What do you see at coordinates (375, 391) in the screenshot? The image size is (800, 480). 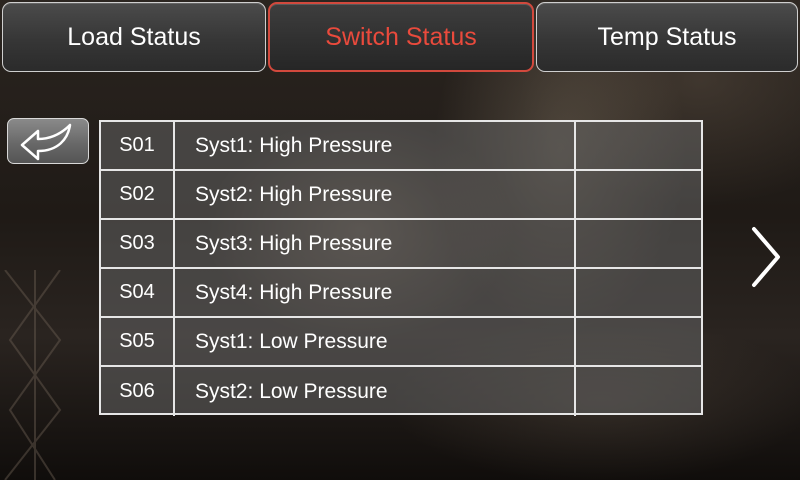 I see `switch-description: Syst2: Low Pressure` at bounding box center [375, 391].